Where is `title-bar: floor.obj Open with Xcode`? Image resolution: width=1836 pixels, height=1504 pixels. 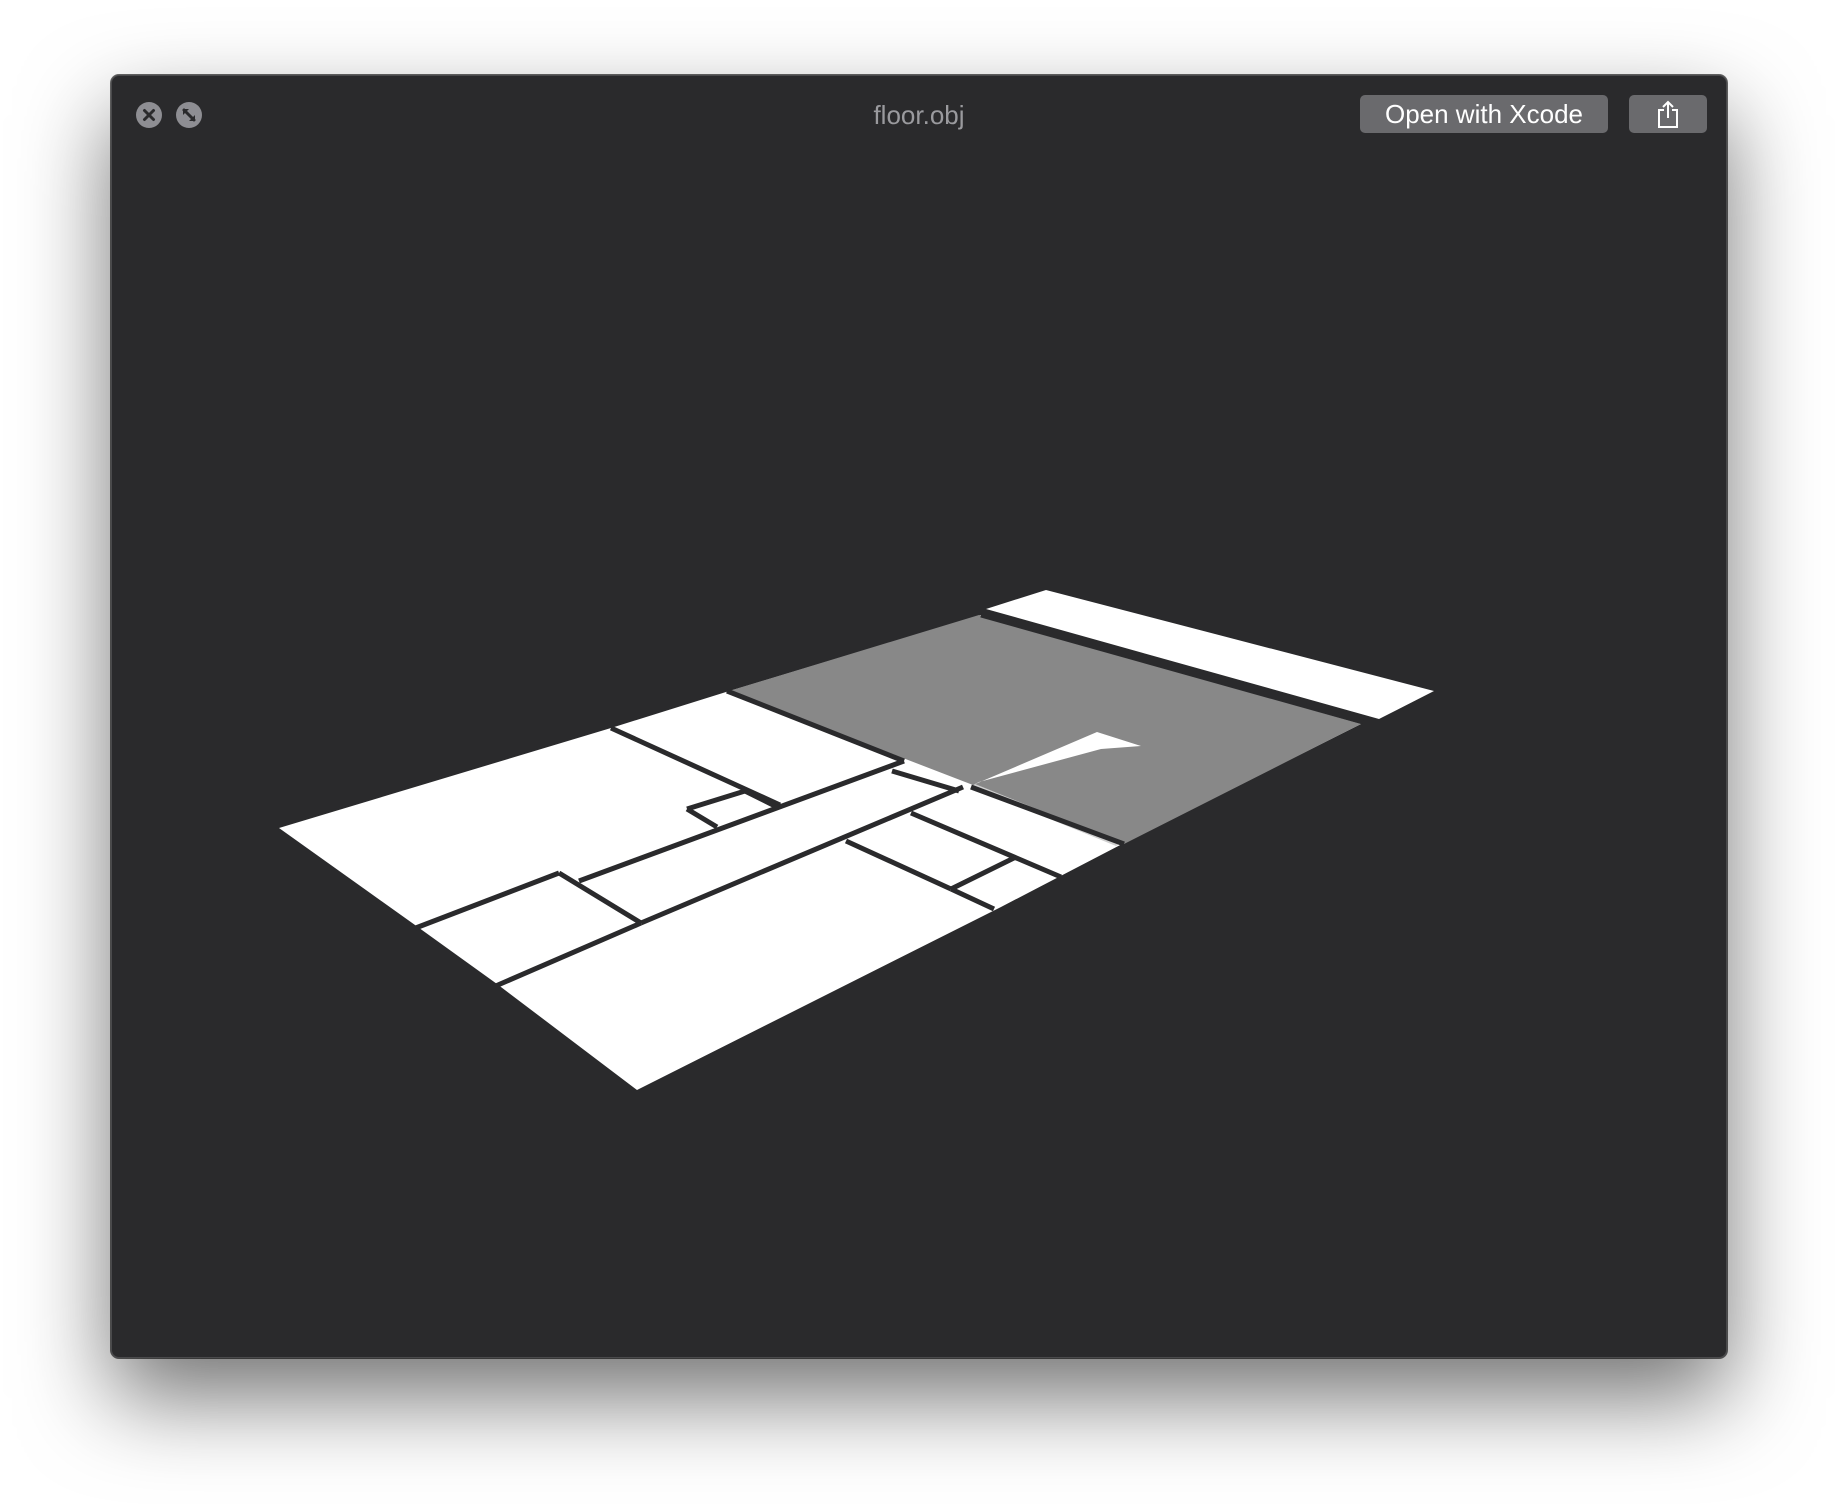 title-bar: floor.obj Open with Xcode is located at coordinates (919, 116).